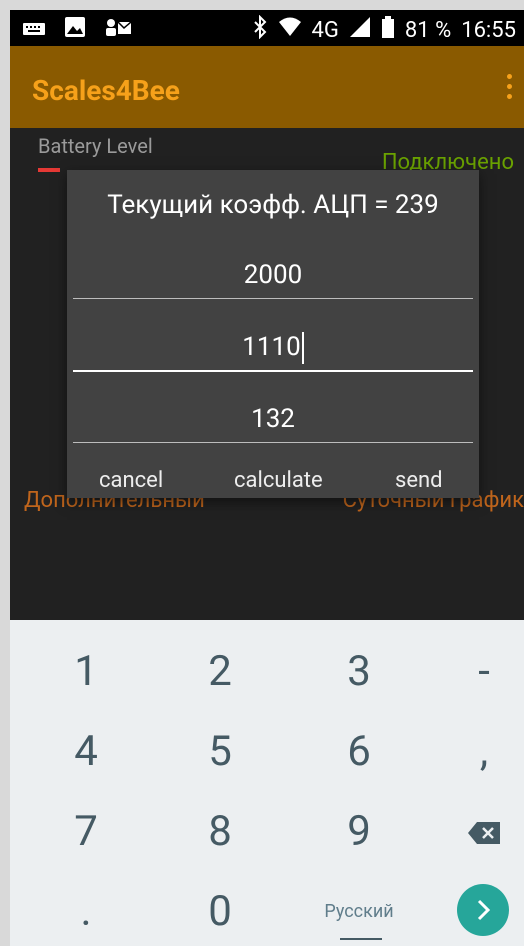 The height and width of the screenshot is (946, 524). What do you see at coordinates (34, 30) in the screenshot?
I see `keyboard-icon` at bounding box center [34, 30].